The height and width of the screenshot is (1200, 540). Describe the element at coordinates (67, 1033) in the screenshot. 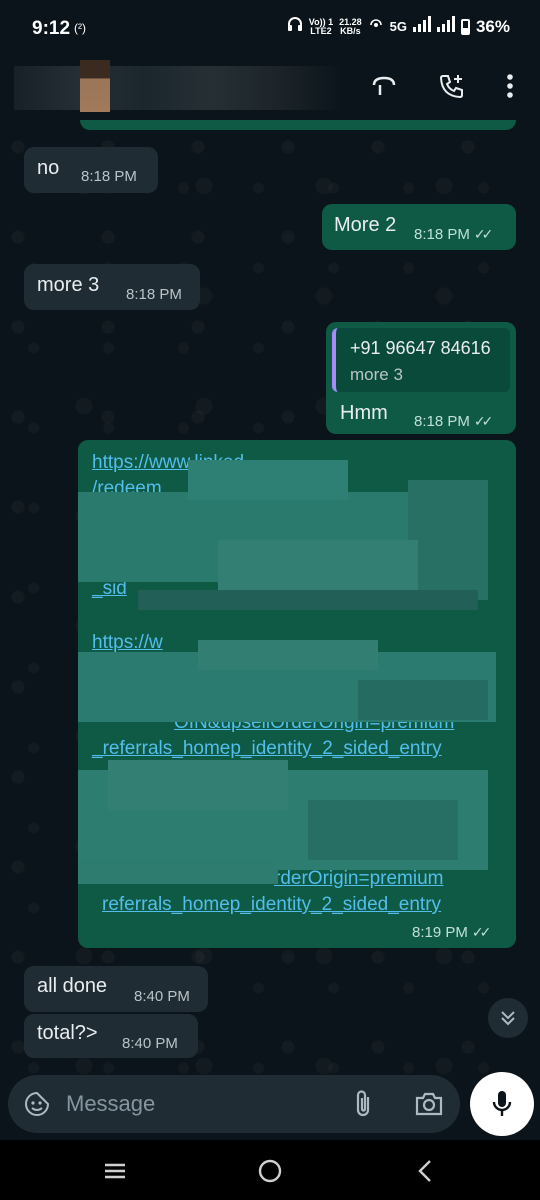

I see `message-text: total?>` at that location.